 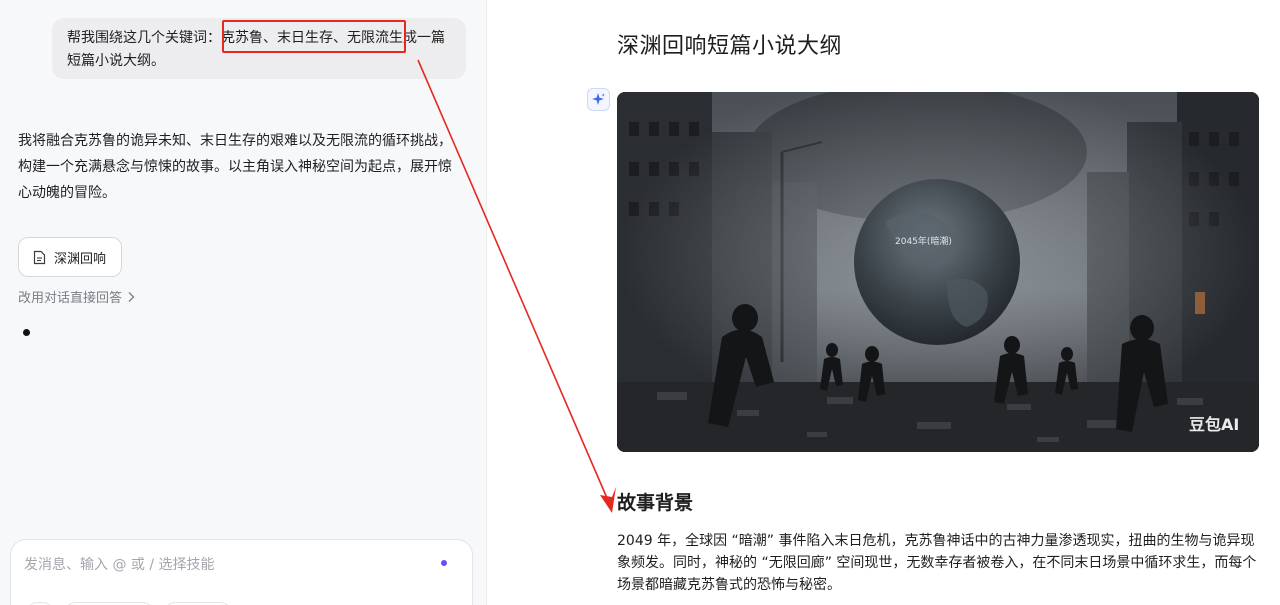 I want to click on input-status-dot, so click(x=444, y=563).